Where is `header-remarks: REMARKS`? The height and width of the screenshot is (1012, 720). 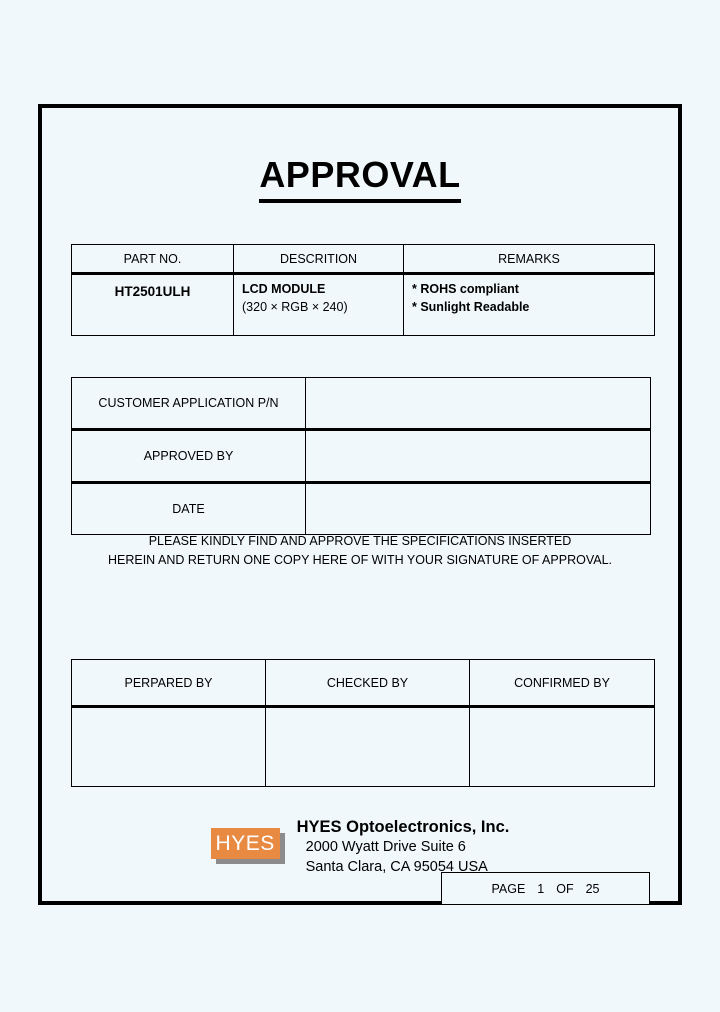 header-remarks: REMARKS is located at coordinates (529, 259).